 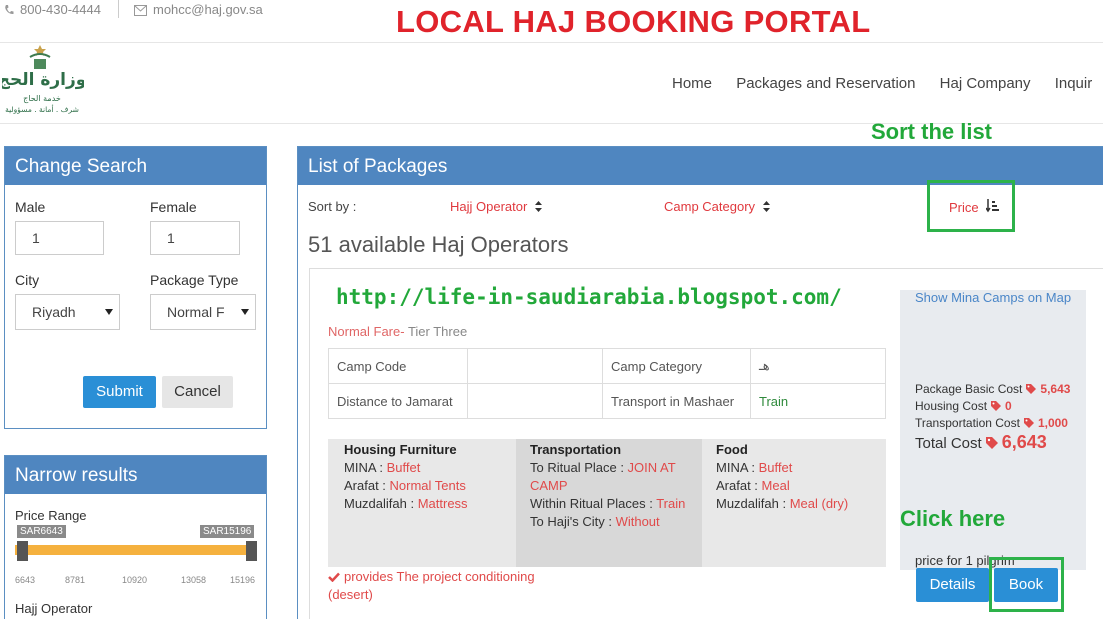 What do you see at coordinates (971, 206) in the screenshot?
I see `sort-highlight-box` at bounding box center [971, 206].